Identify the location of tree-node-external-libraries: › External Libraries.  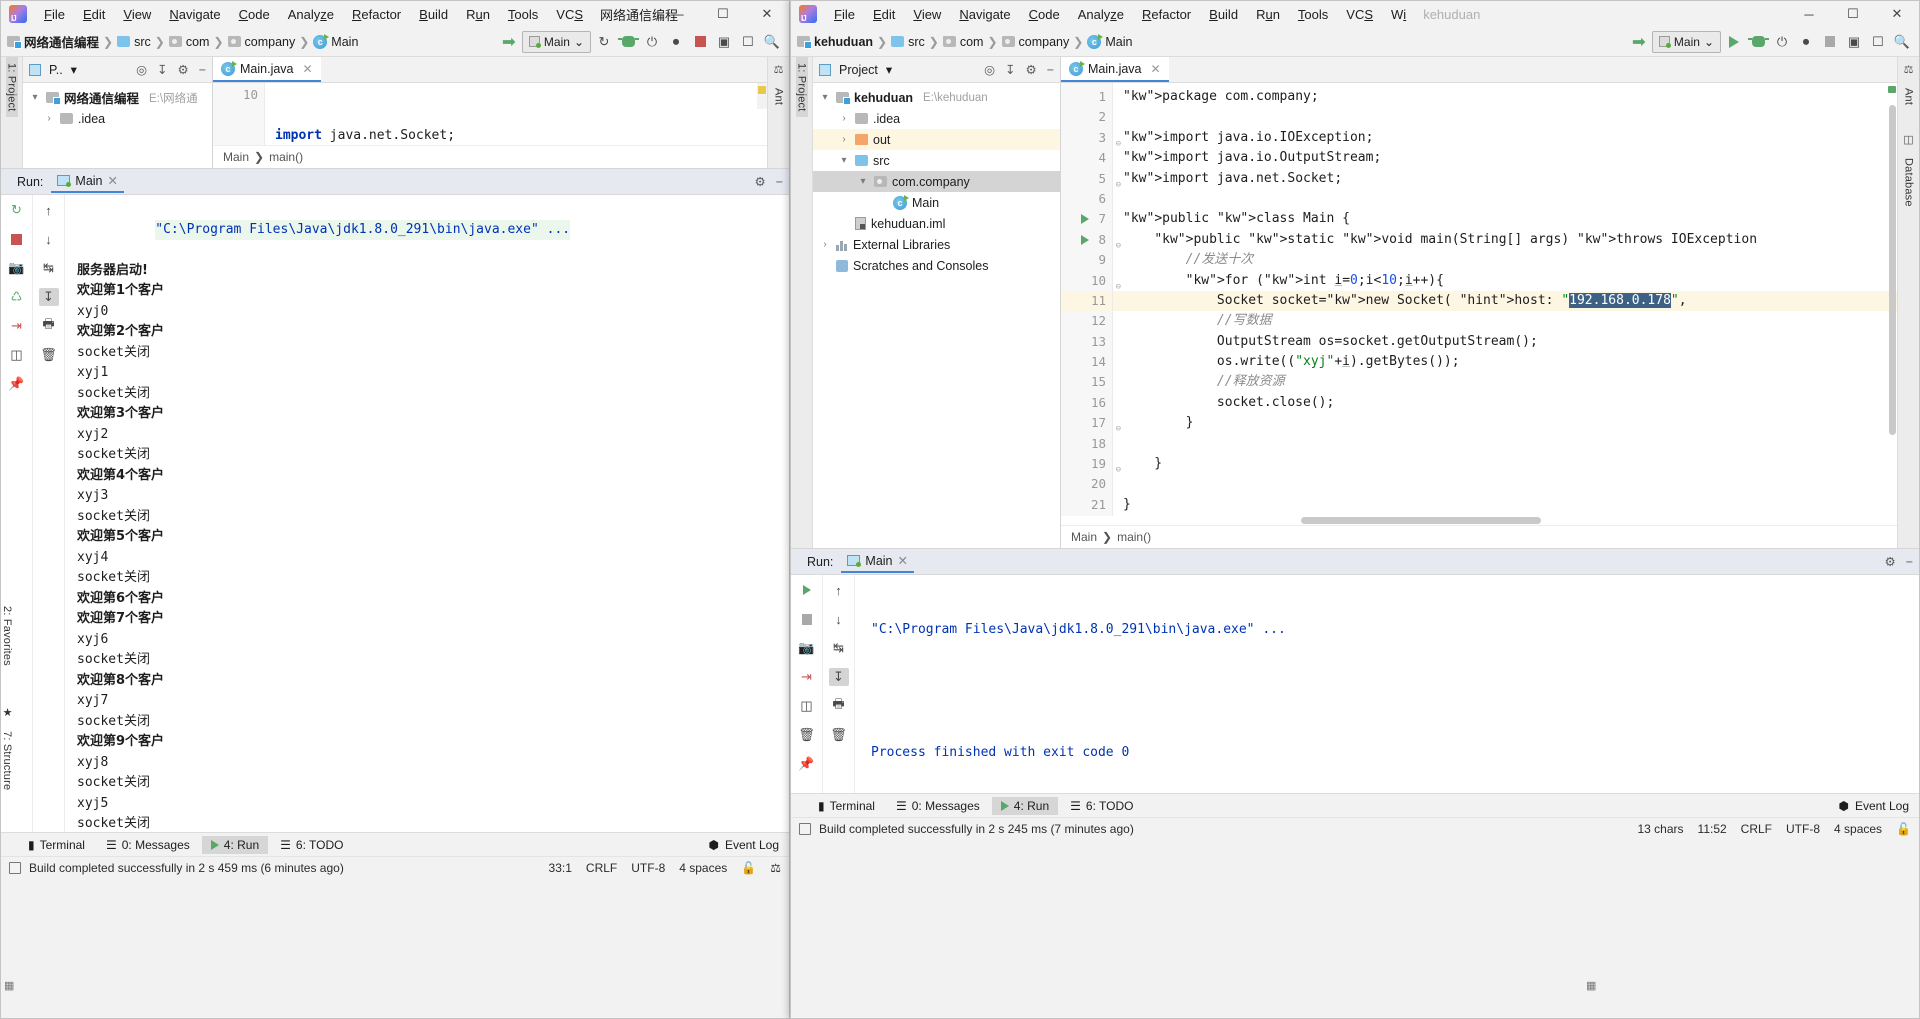
(936, 244).